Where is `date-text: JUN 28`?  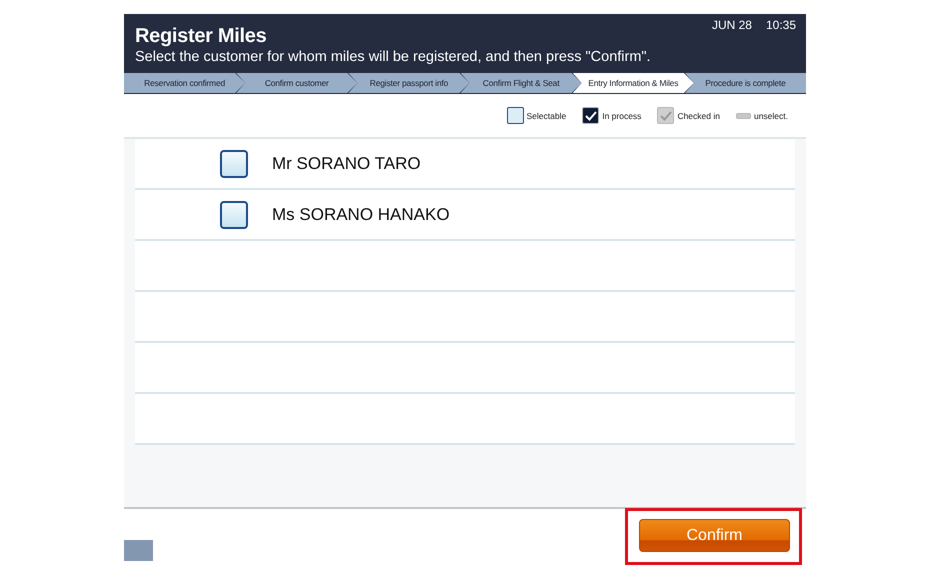 date-text: JUN 28 is located at coordinates (732, 26).